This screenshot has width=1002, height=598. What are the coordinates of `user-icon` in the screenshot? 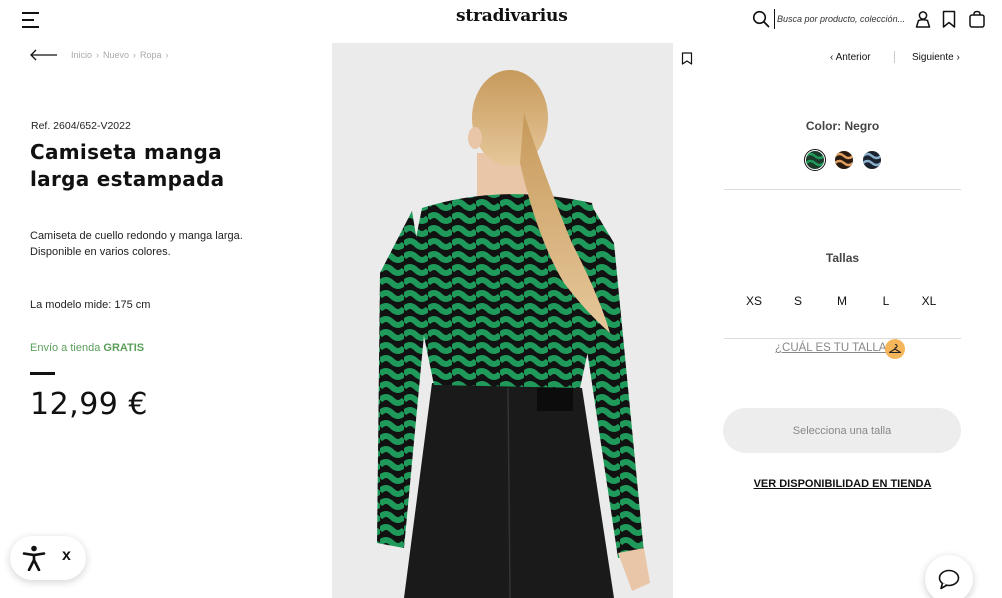 It's located at (923, 19).